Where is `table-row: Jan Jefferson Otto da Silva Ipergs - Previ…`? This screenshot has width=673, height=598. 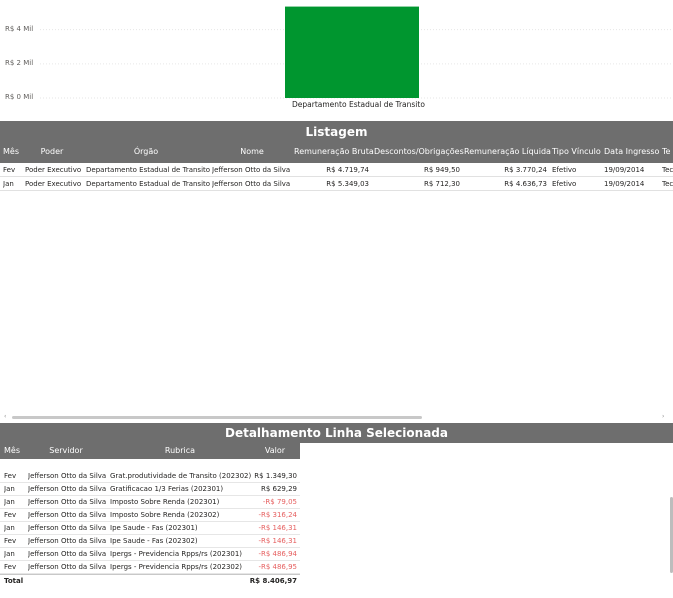 table-row: Jan Jefferson Otto da Silva Ipergs - Previ… is located at coordinates (150, 554).